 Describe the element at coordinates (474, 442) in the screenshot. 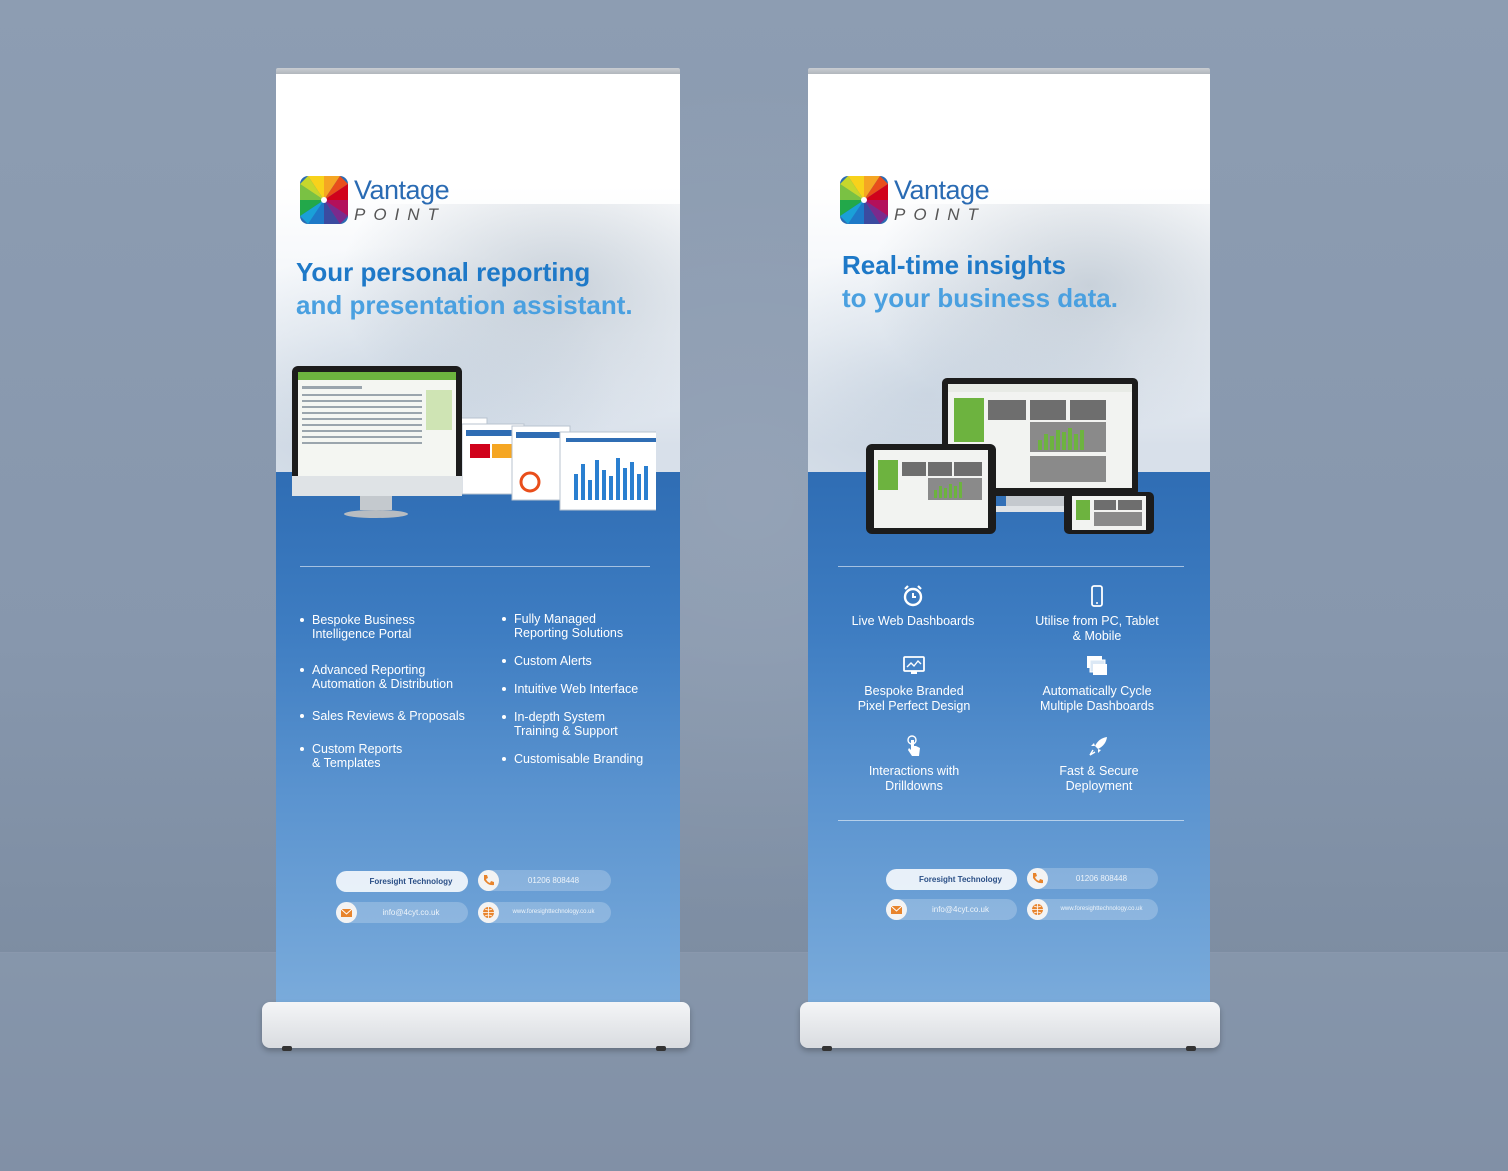

I see `monitor-with-reports-image` at that location.